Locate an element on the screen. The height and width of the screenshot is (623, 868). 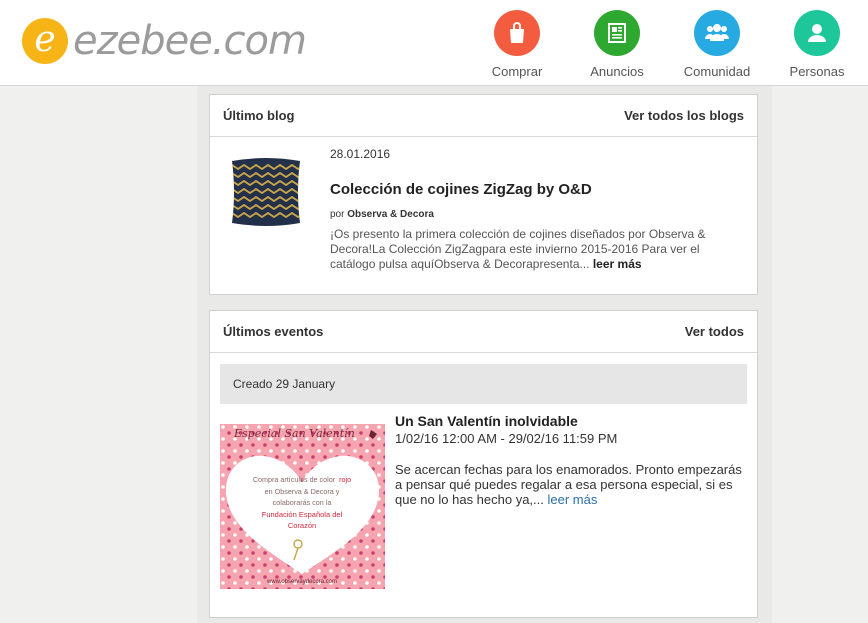
blog-title: Colección de cojines ZigZag by O&D is located at coordinates (461, 189).